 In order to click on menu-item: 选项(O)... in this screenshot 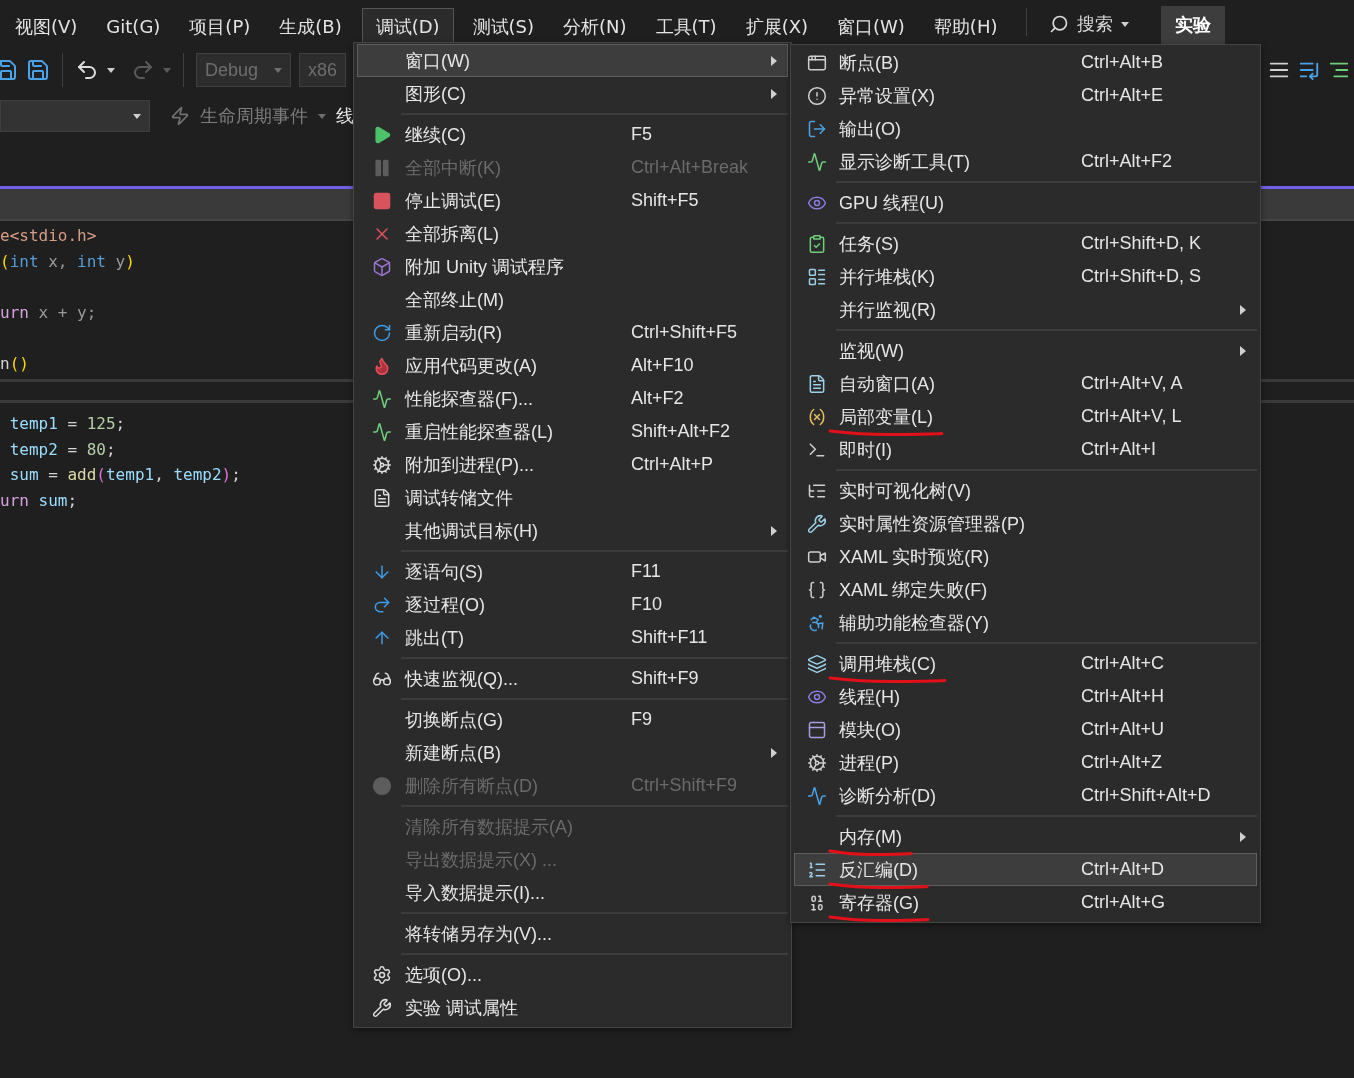, I will do `click(572, 974)`.